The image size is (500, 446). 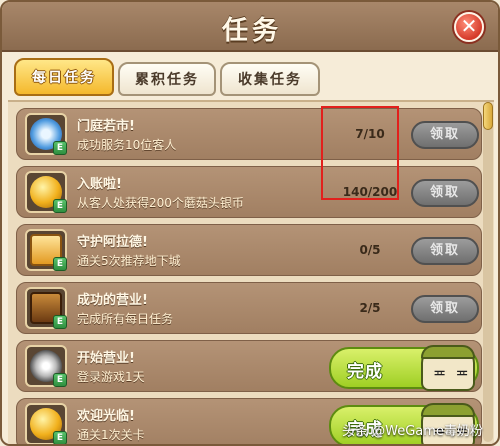 What do you see at coordinates (111, 377) in the screenshot?
I see `task-desc: 登录游戏1天` at bounding box center [111, 377].